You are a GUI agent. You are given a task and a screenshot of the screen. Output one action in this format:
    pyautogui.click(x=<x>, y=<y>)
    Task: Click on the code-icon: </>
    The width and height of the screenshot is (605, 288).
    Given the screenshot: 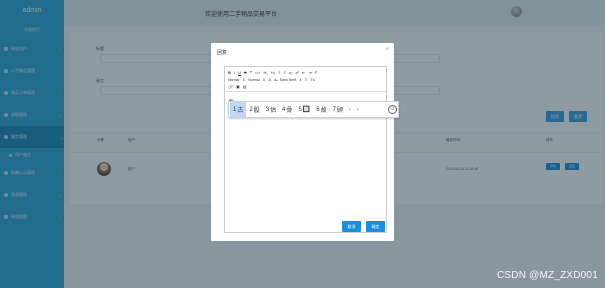 What is the action you would take?
    pyautogui.click(x=258, y=72)
    